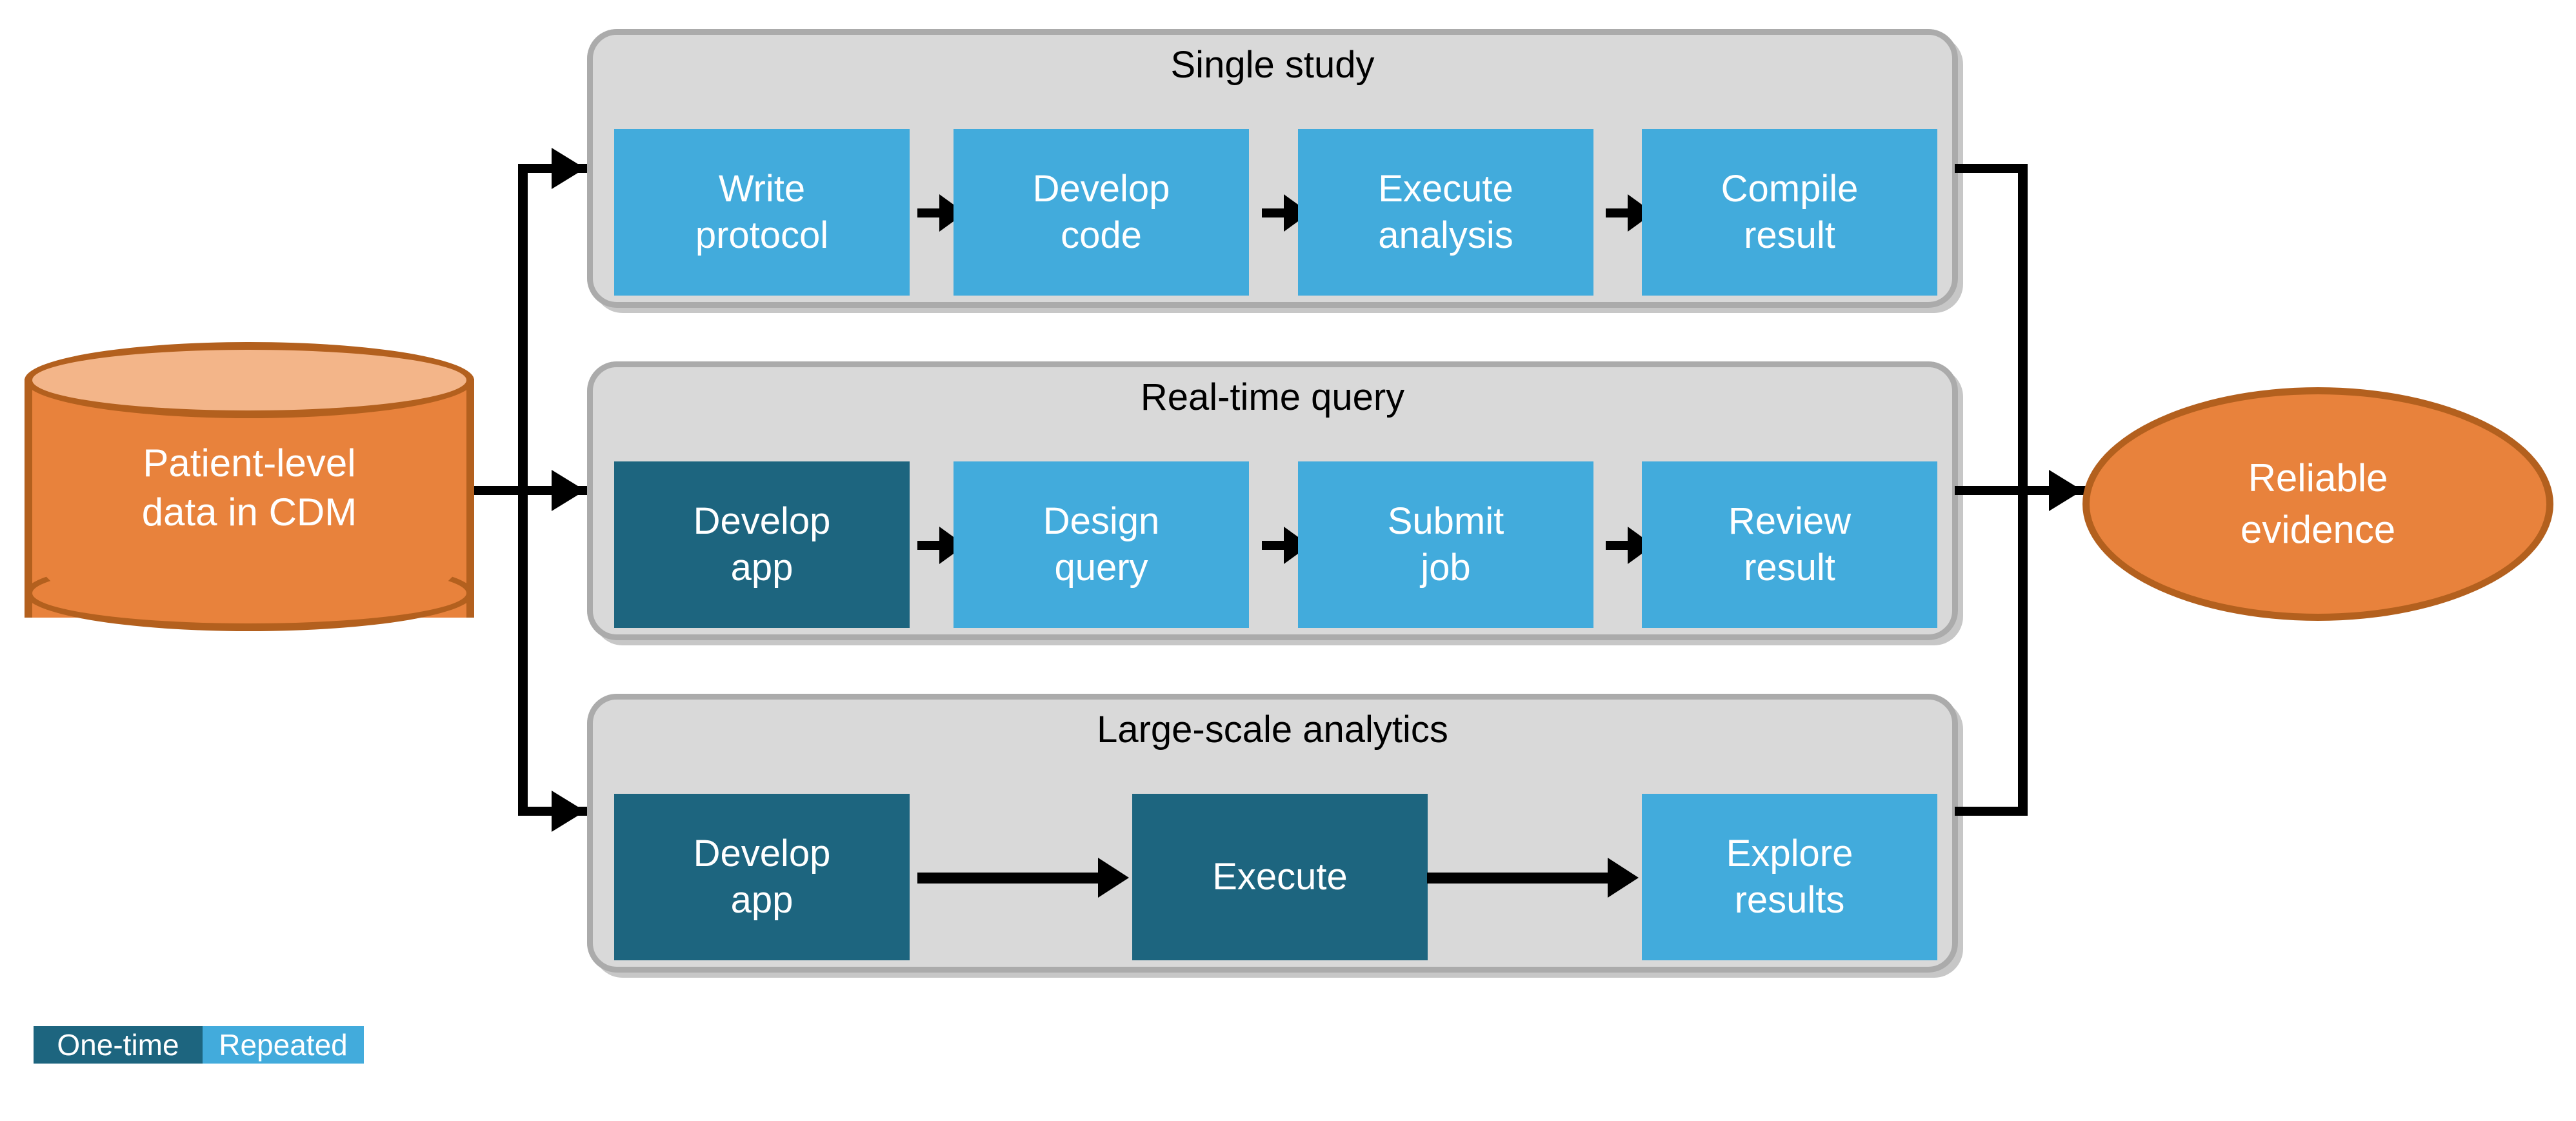  I want to click on lane-title-real-time-query: Real-time query, so click(1272, 397).